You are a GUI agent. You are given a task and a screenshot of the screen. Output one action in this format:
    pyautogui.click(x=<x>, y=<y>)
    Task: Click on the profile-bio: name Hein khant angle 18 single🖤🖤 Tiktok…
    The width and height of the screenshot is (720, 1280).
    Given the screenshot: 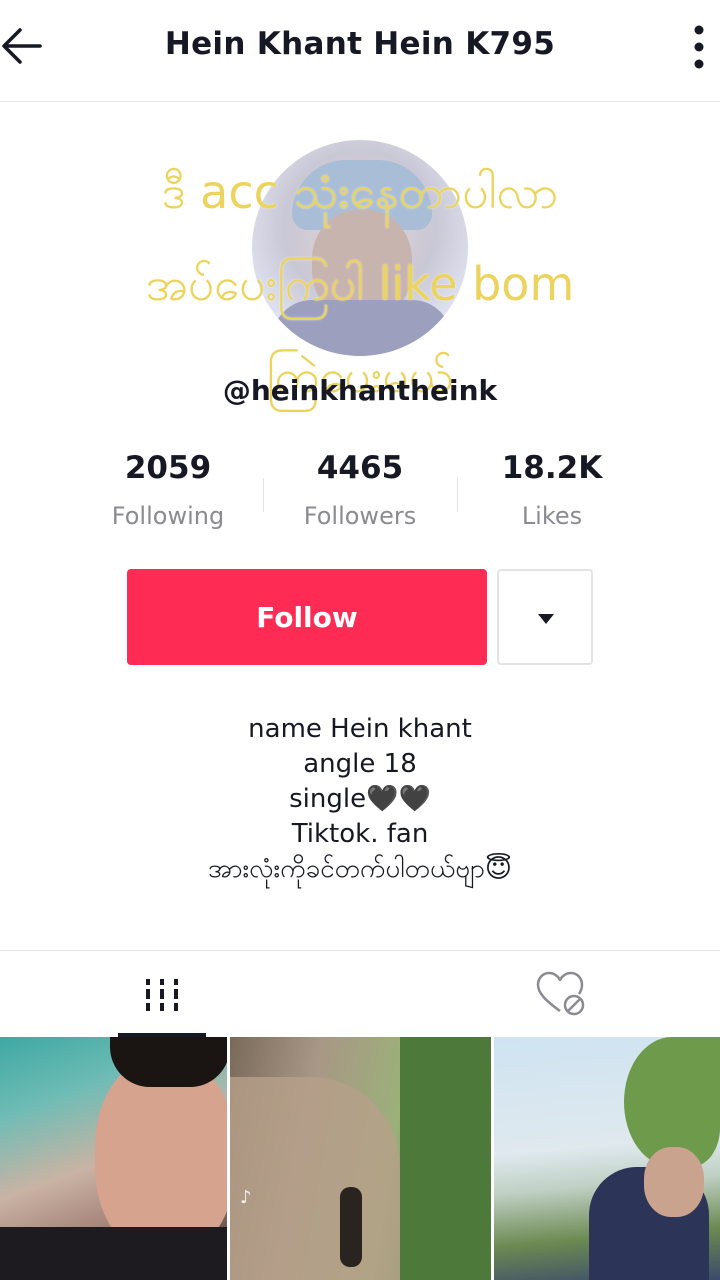 What is the action you would take?
    pyautogui.click(x=360, y=799)
    